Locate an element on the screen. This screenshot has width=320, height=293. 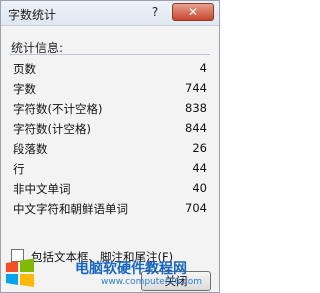
stat-label: 中文字符和朝鲜语单词 is located at coordinates (70, 209).